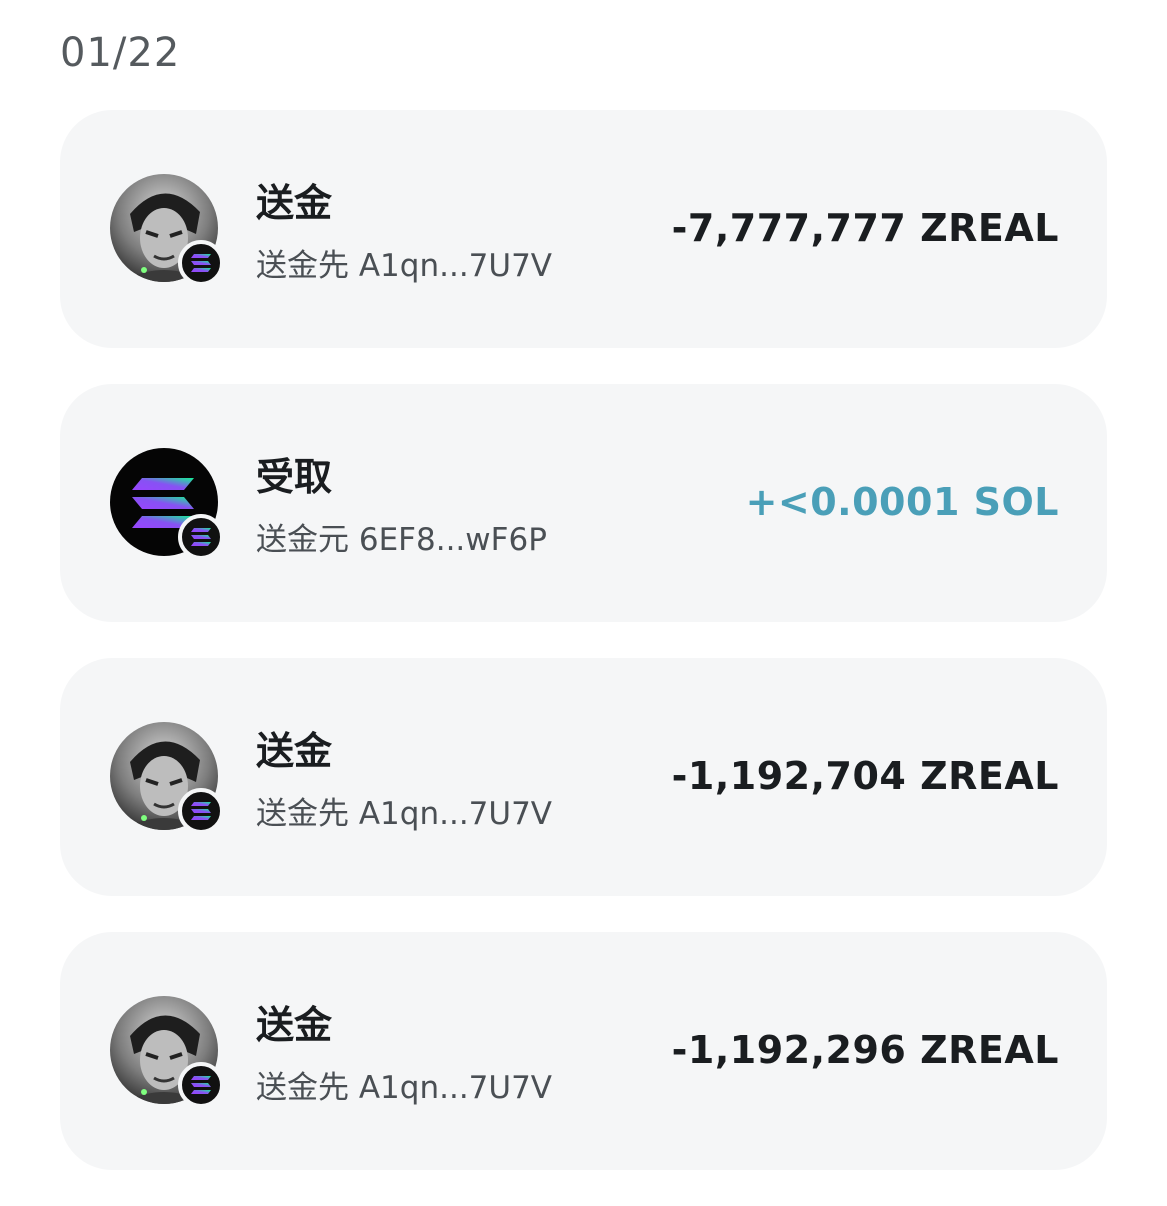  What do you see at coordinates (902, 502) in the screenshot?
I see `transaction-amount: +<0.0001 SOL` at bounding box center [902, 502].